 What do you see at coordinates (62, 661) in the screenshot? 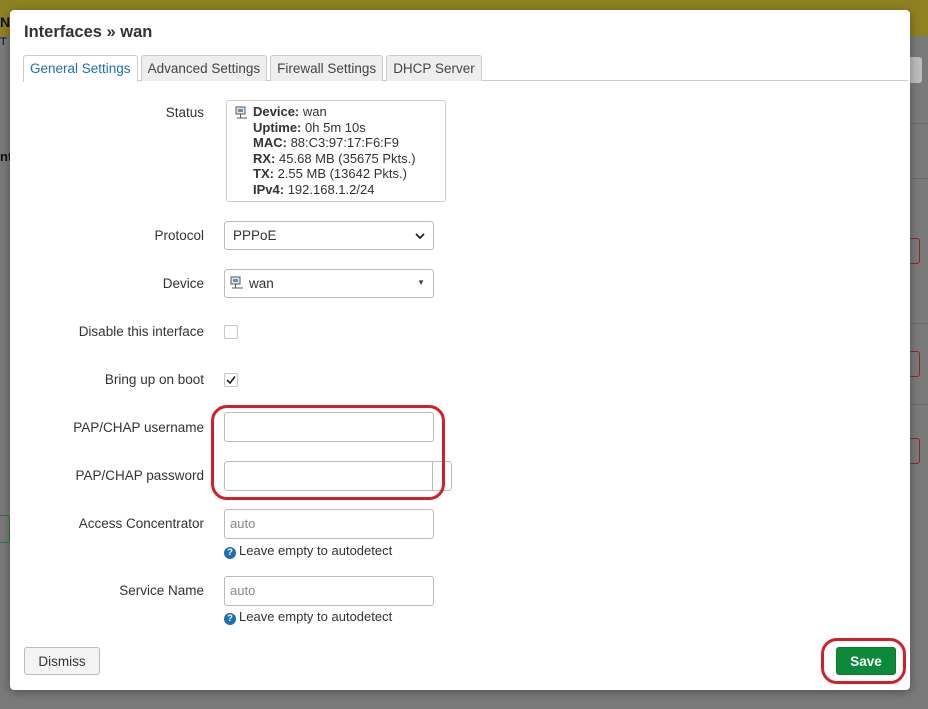
I see `dismiss-button: Dismiss` at bounding box center [62, 661].